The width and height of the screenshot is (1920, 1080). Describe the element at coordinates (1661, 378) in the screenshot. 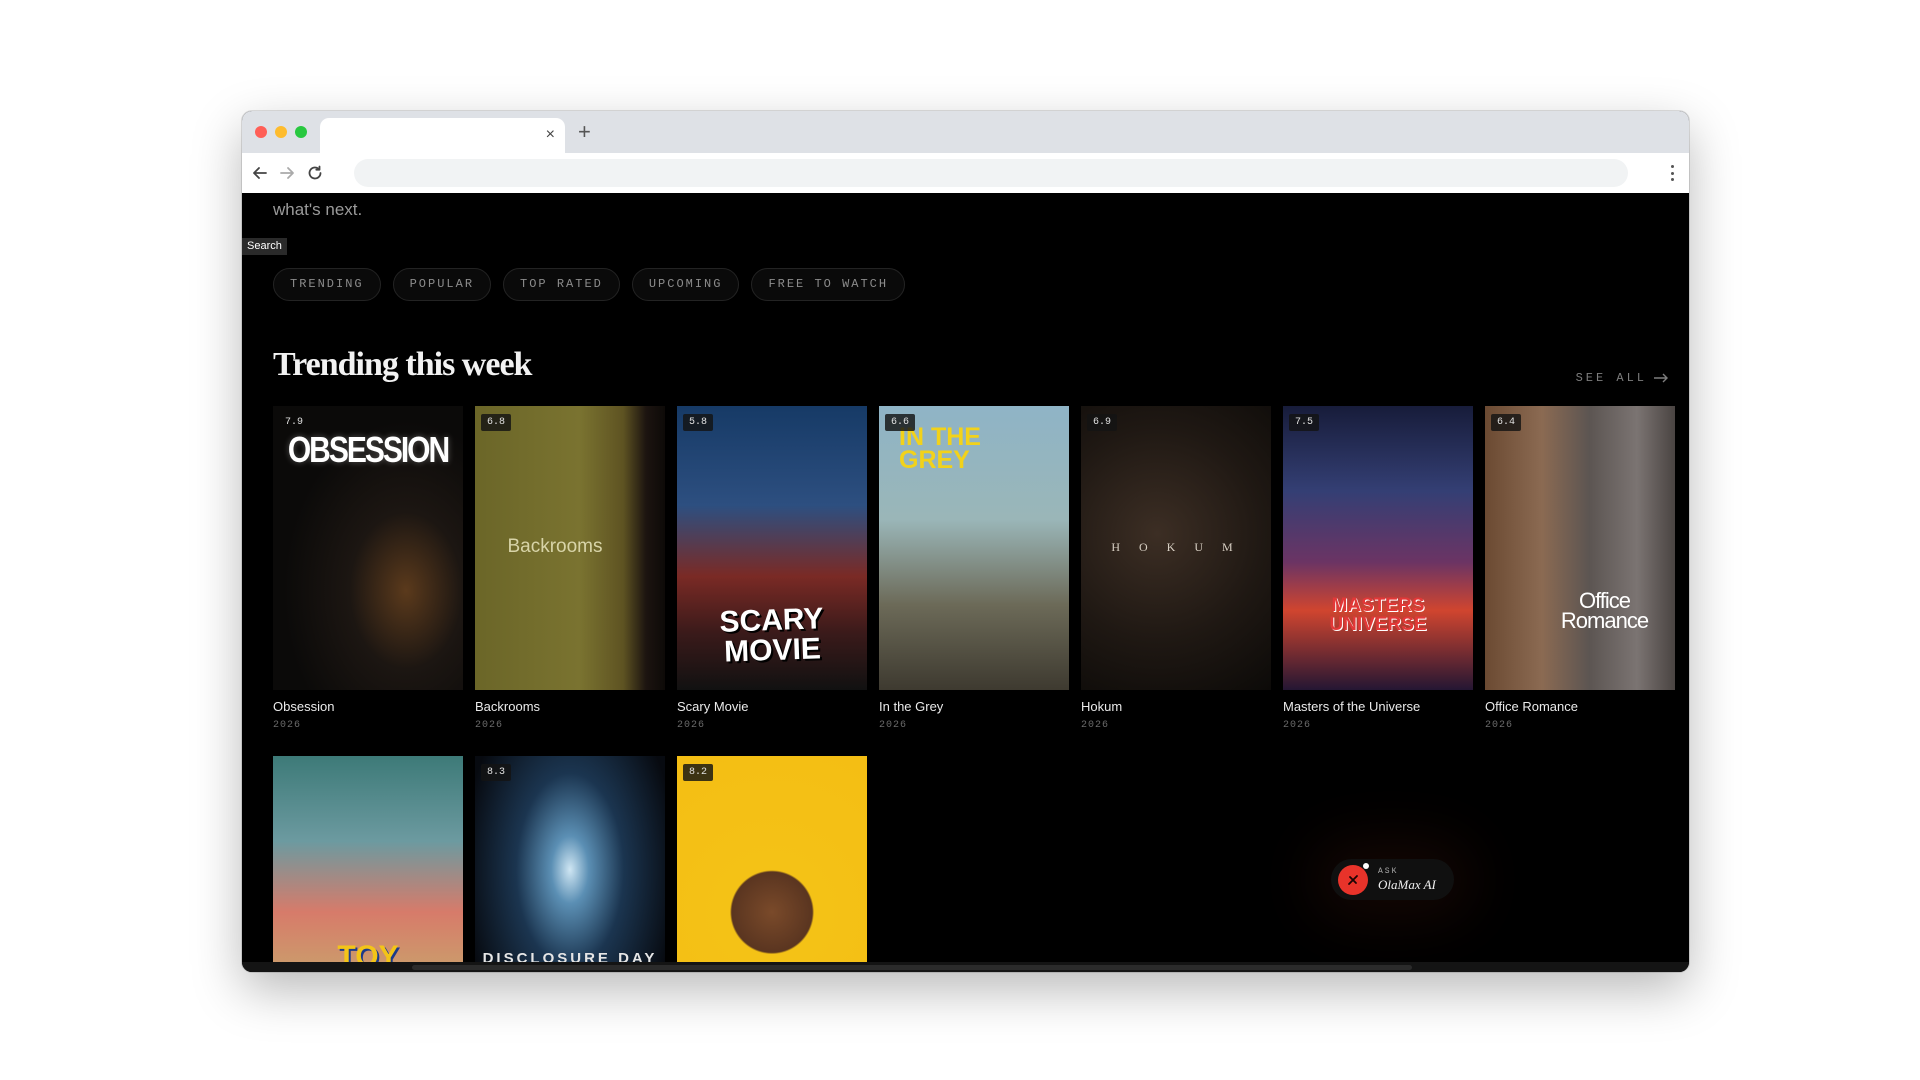

I see `arrow-right-icon` at that location.